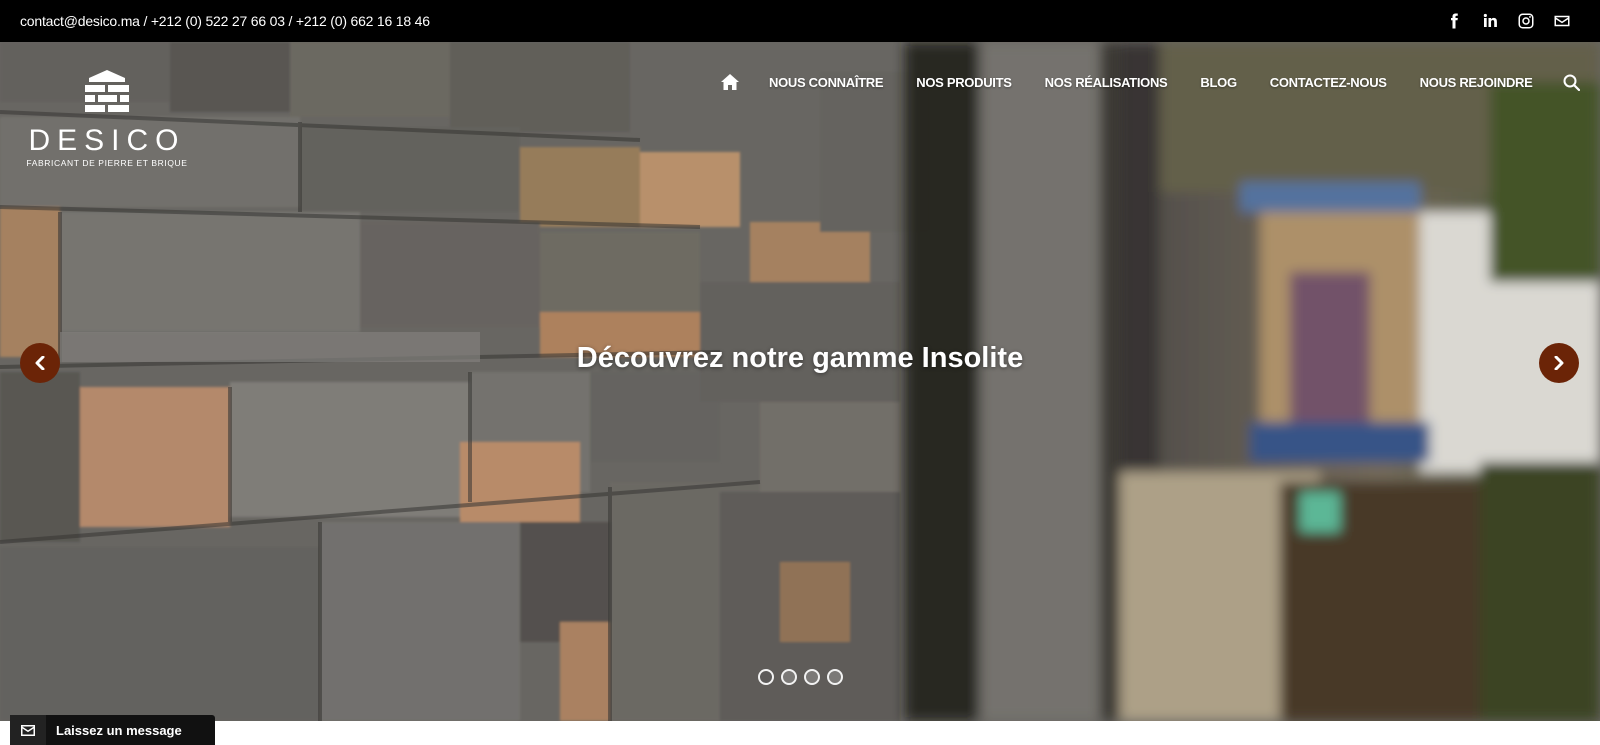 Image resolution: width=1600 pixels, height=745 pixels. I want to click on message-icon-wrap, so click(28, 730).